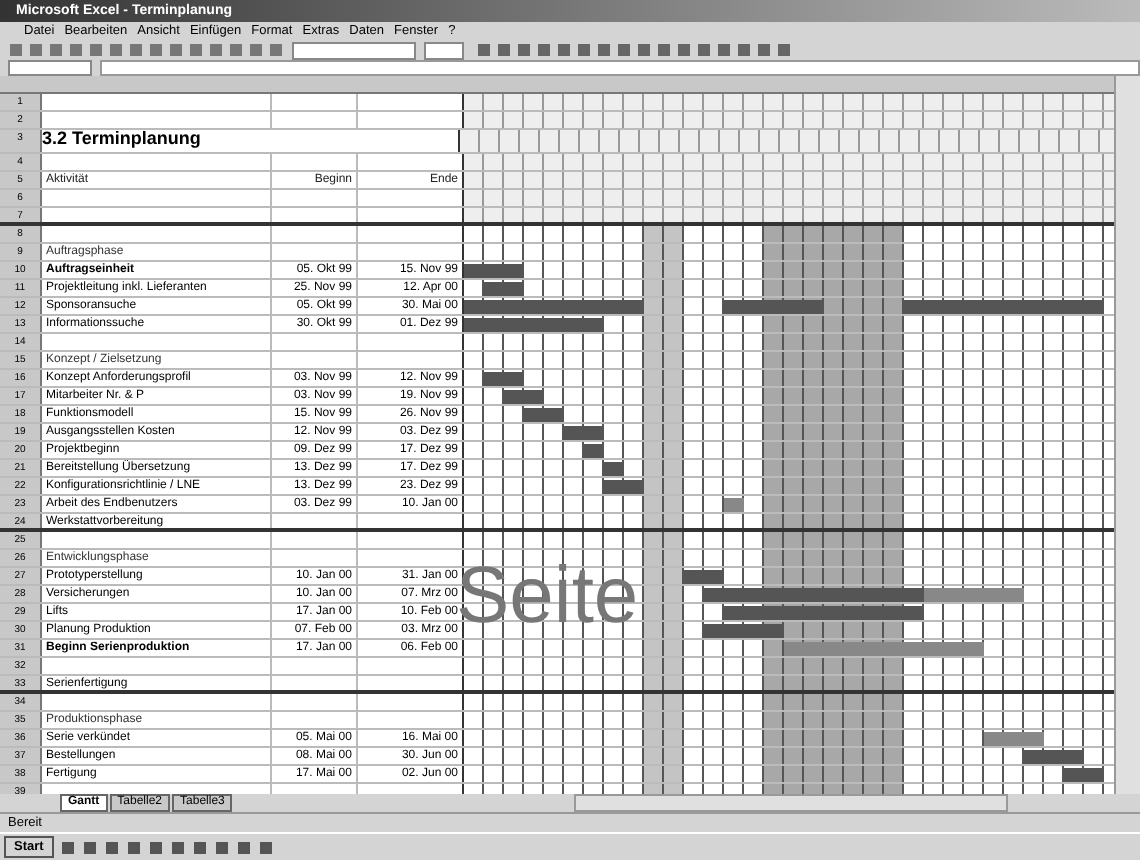  I want to click on name-box, so click(50, 68).